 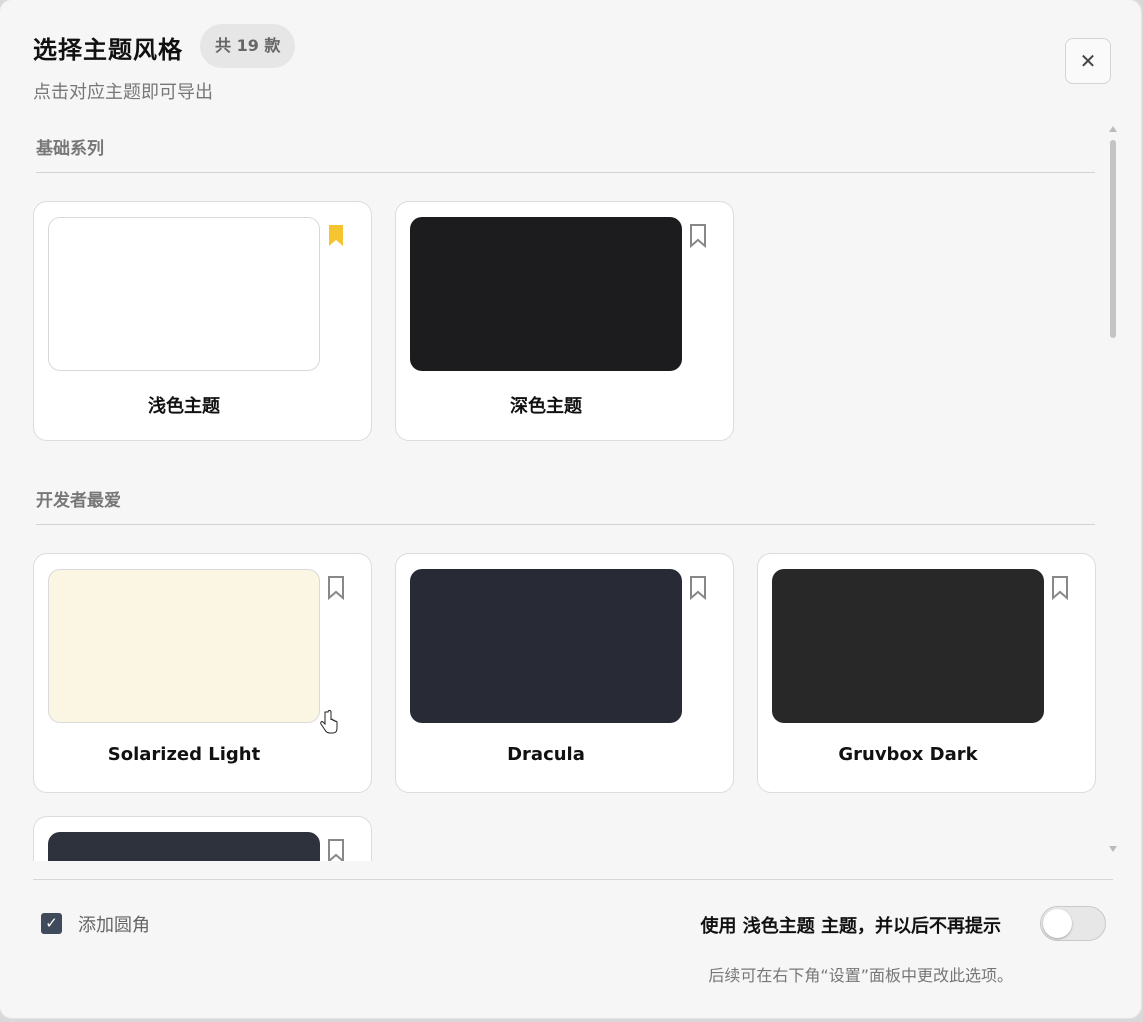 What do you see at coordinates (546, 406) in the screenshot?
I see `theme-name: 深色主题` at bounding box center [546, 406].